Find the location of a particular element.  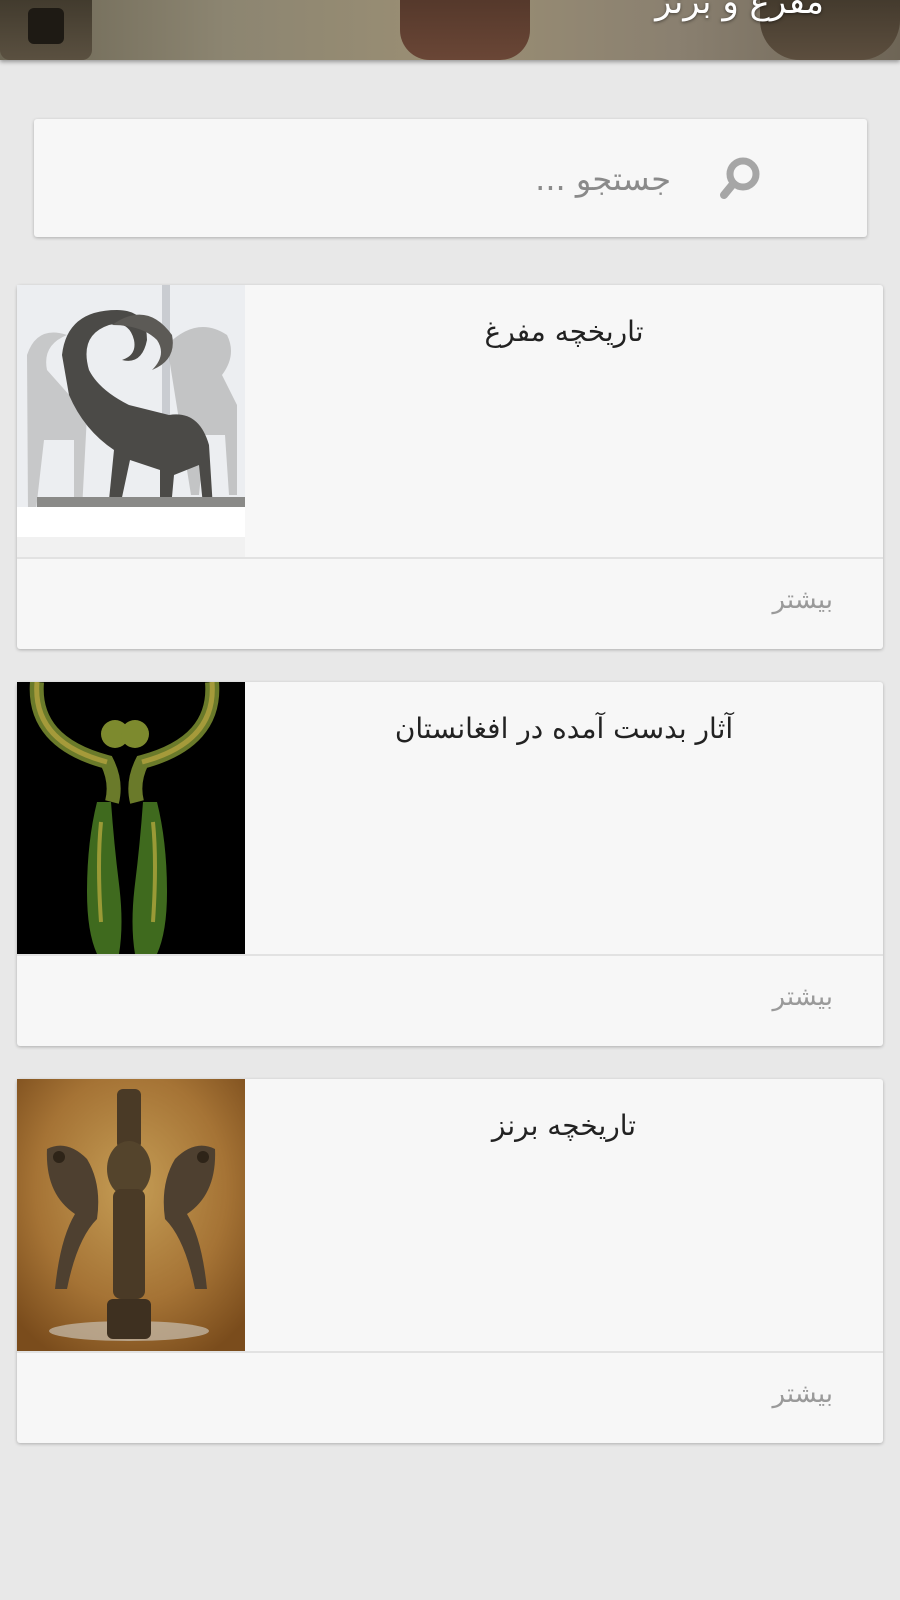

card-title: آثار بدست آمده در افغانستان is located at coordinates (564, 728).